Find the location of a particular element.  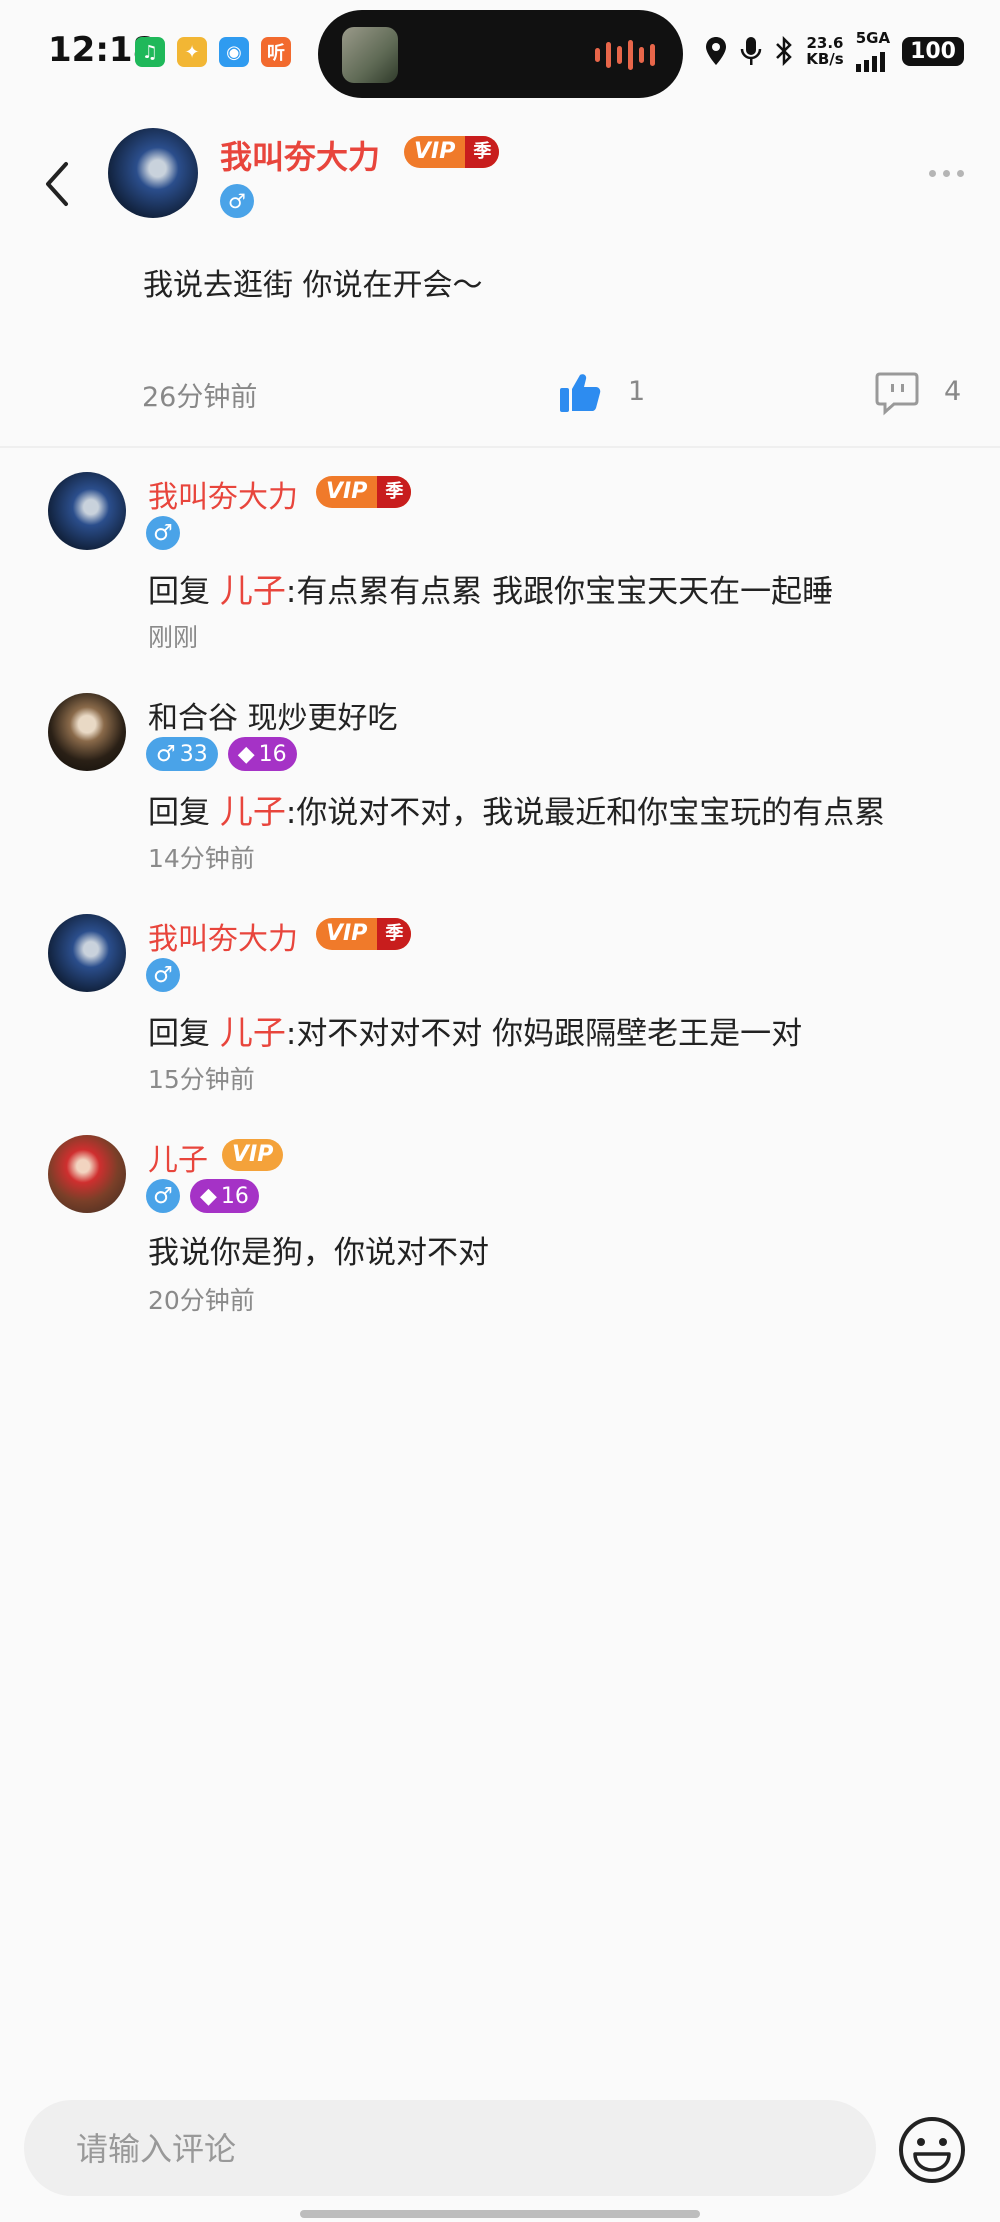

comment-item: 我叫夯大力 VIP 季 ♂ 回复 儿子:有点累有点累 我跟你宝宝天天在一起睡 刚刚 is located at coordinates (500, 572).